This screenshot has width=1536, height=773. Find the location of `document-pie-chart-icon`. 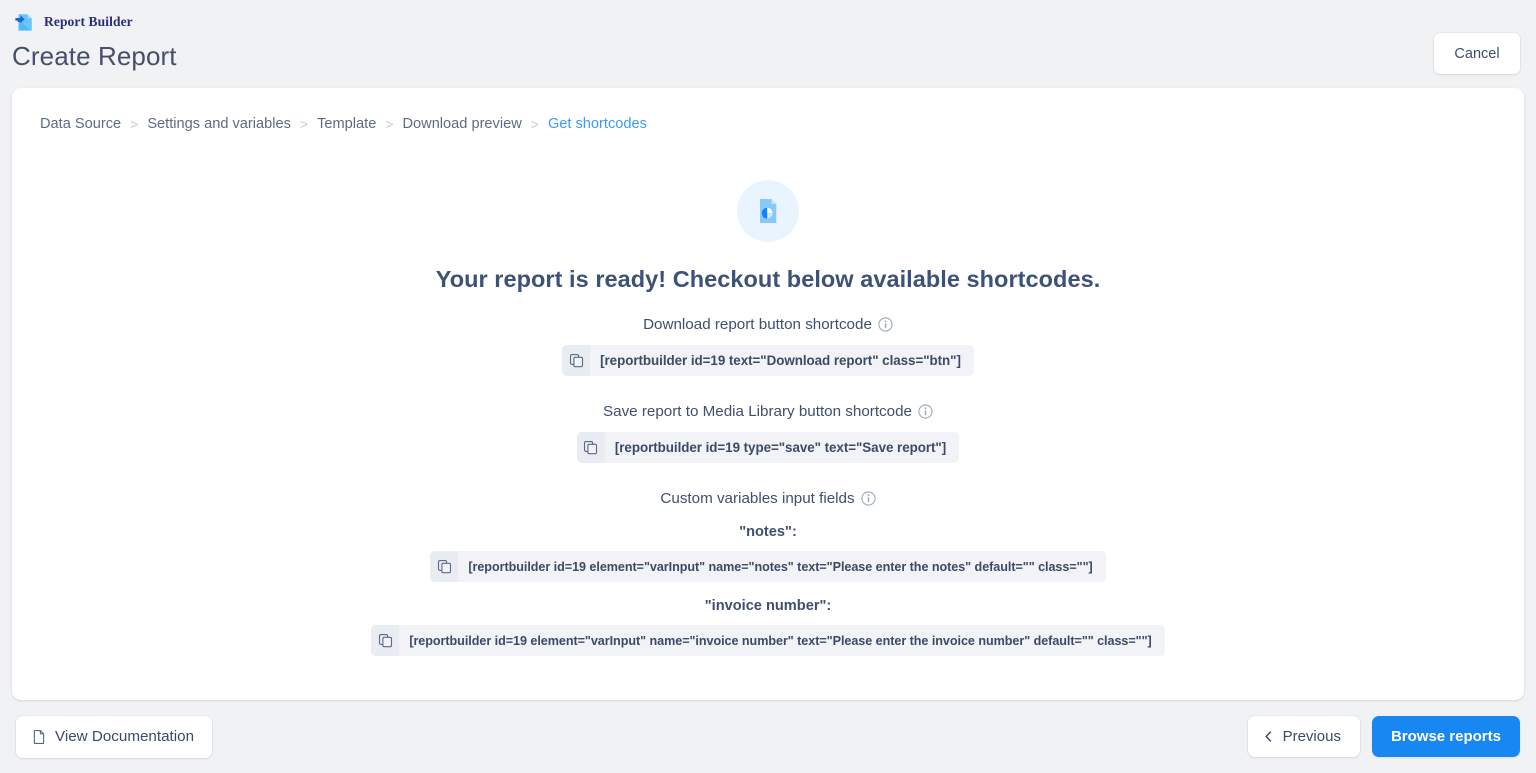

document-pie-chart-icon is located at coordinates (768, 211).